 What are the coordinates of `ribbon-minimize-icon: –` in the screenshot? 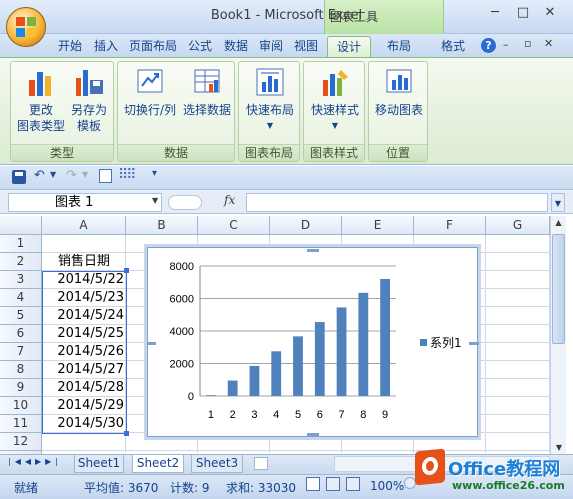 It's located at (506, 44).